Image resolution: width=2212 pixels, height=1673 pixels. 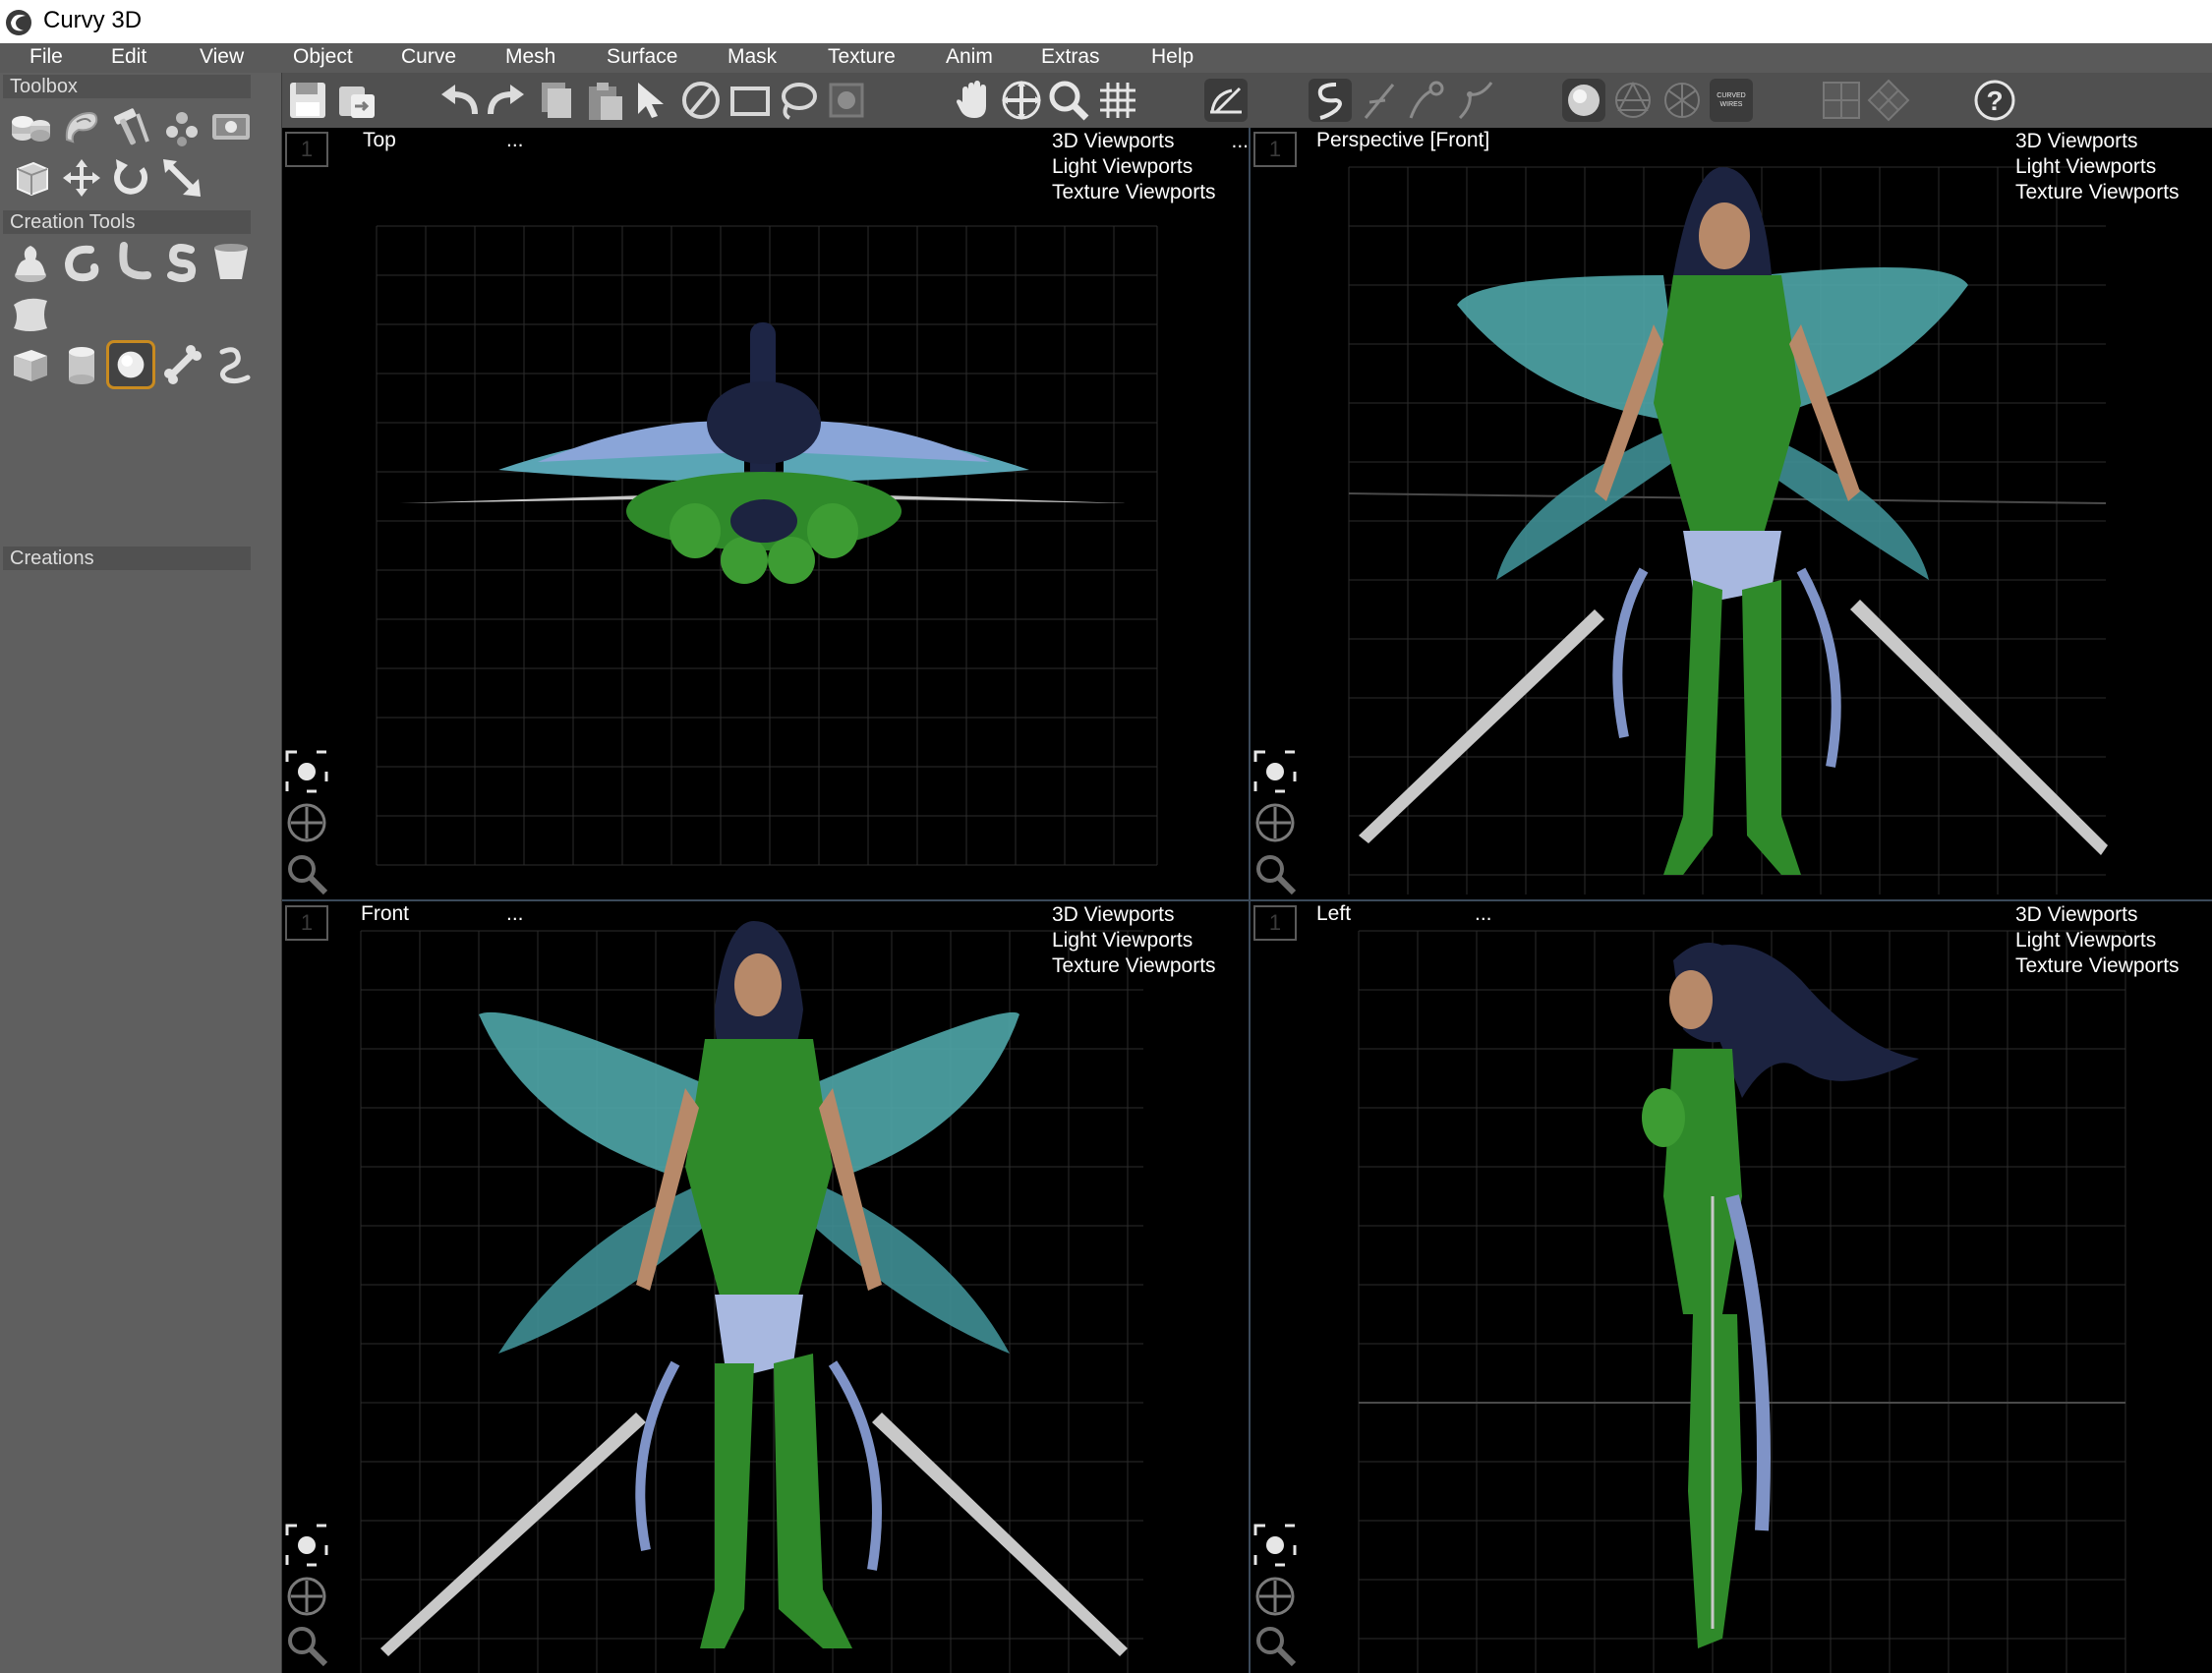 What do you see at coordinates (231, 262) in the screenshot?
I see `cup-shape-tool` at bounding box center [231, 262].